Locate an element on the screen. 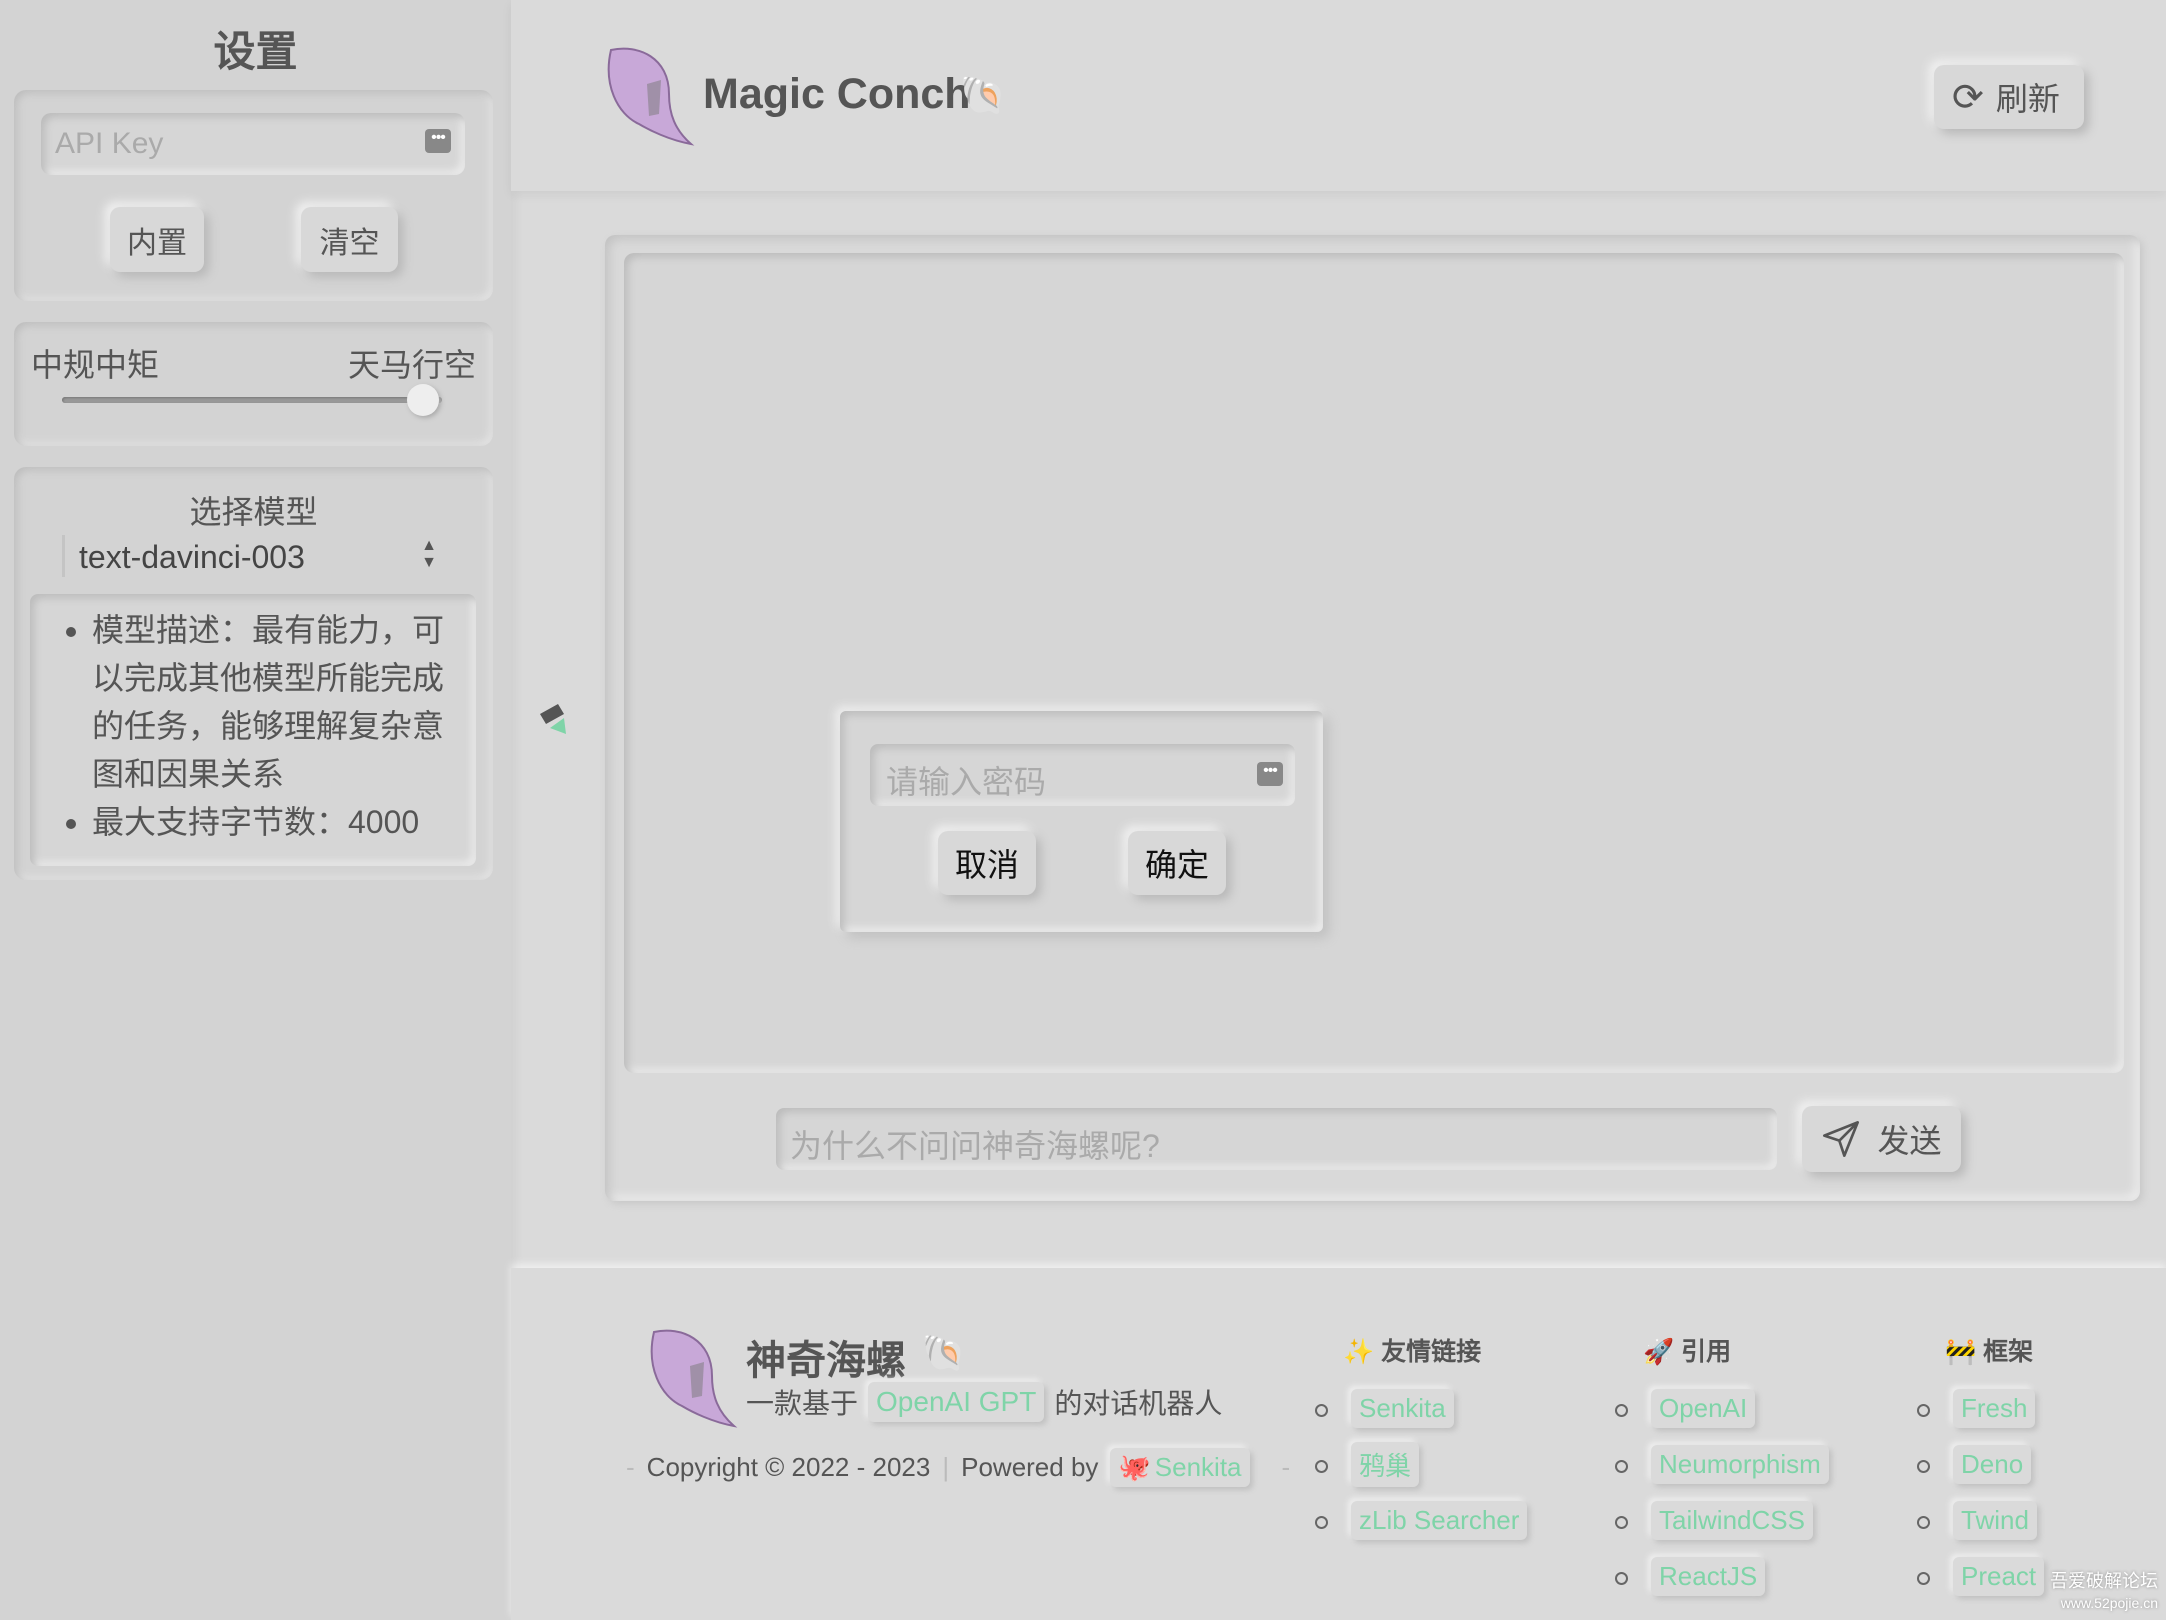 The image size is (2166, 1620). sidebar-title: 设置 is located at coordinates (255, 51).